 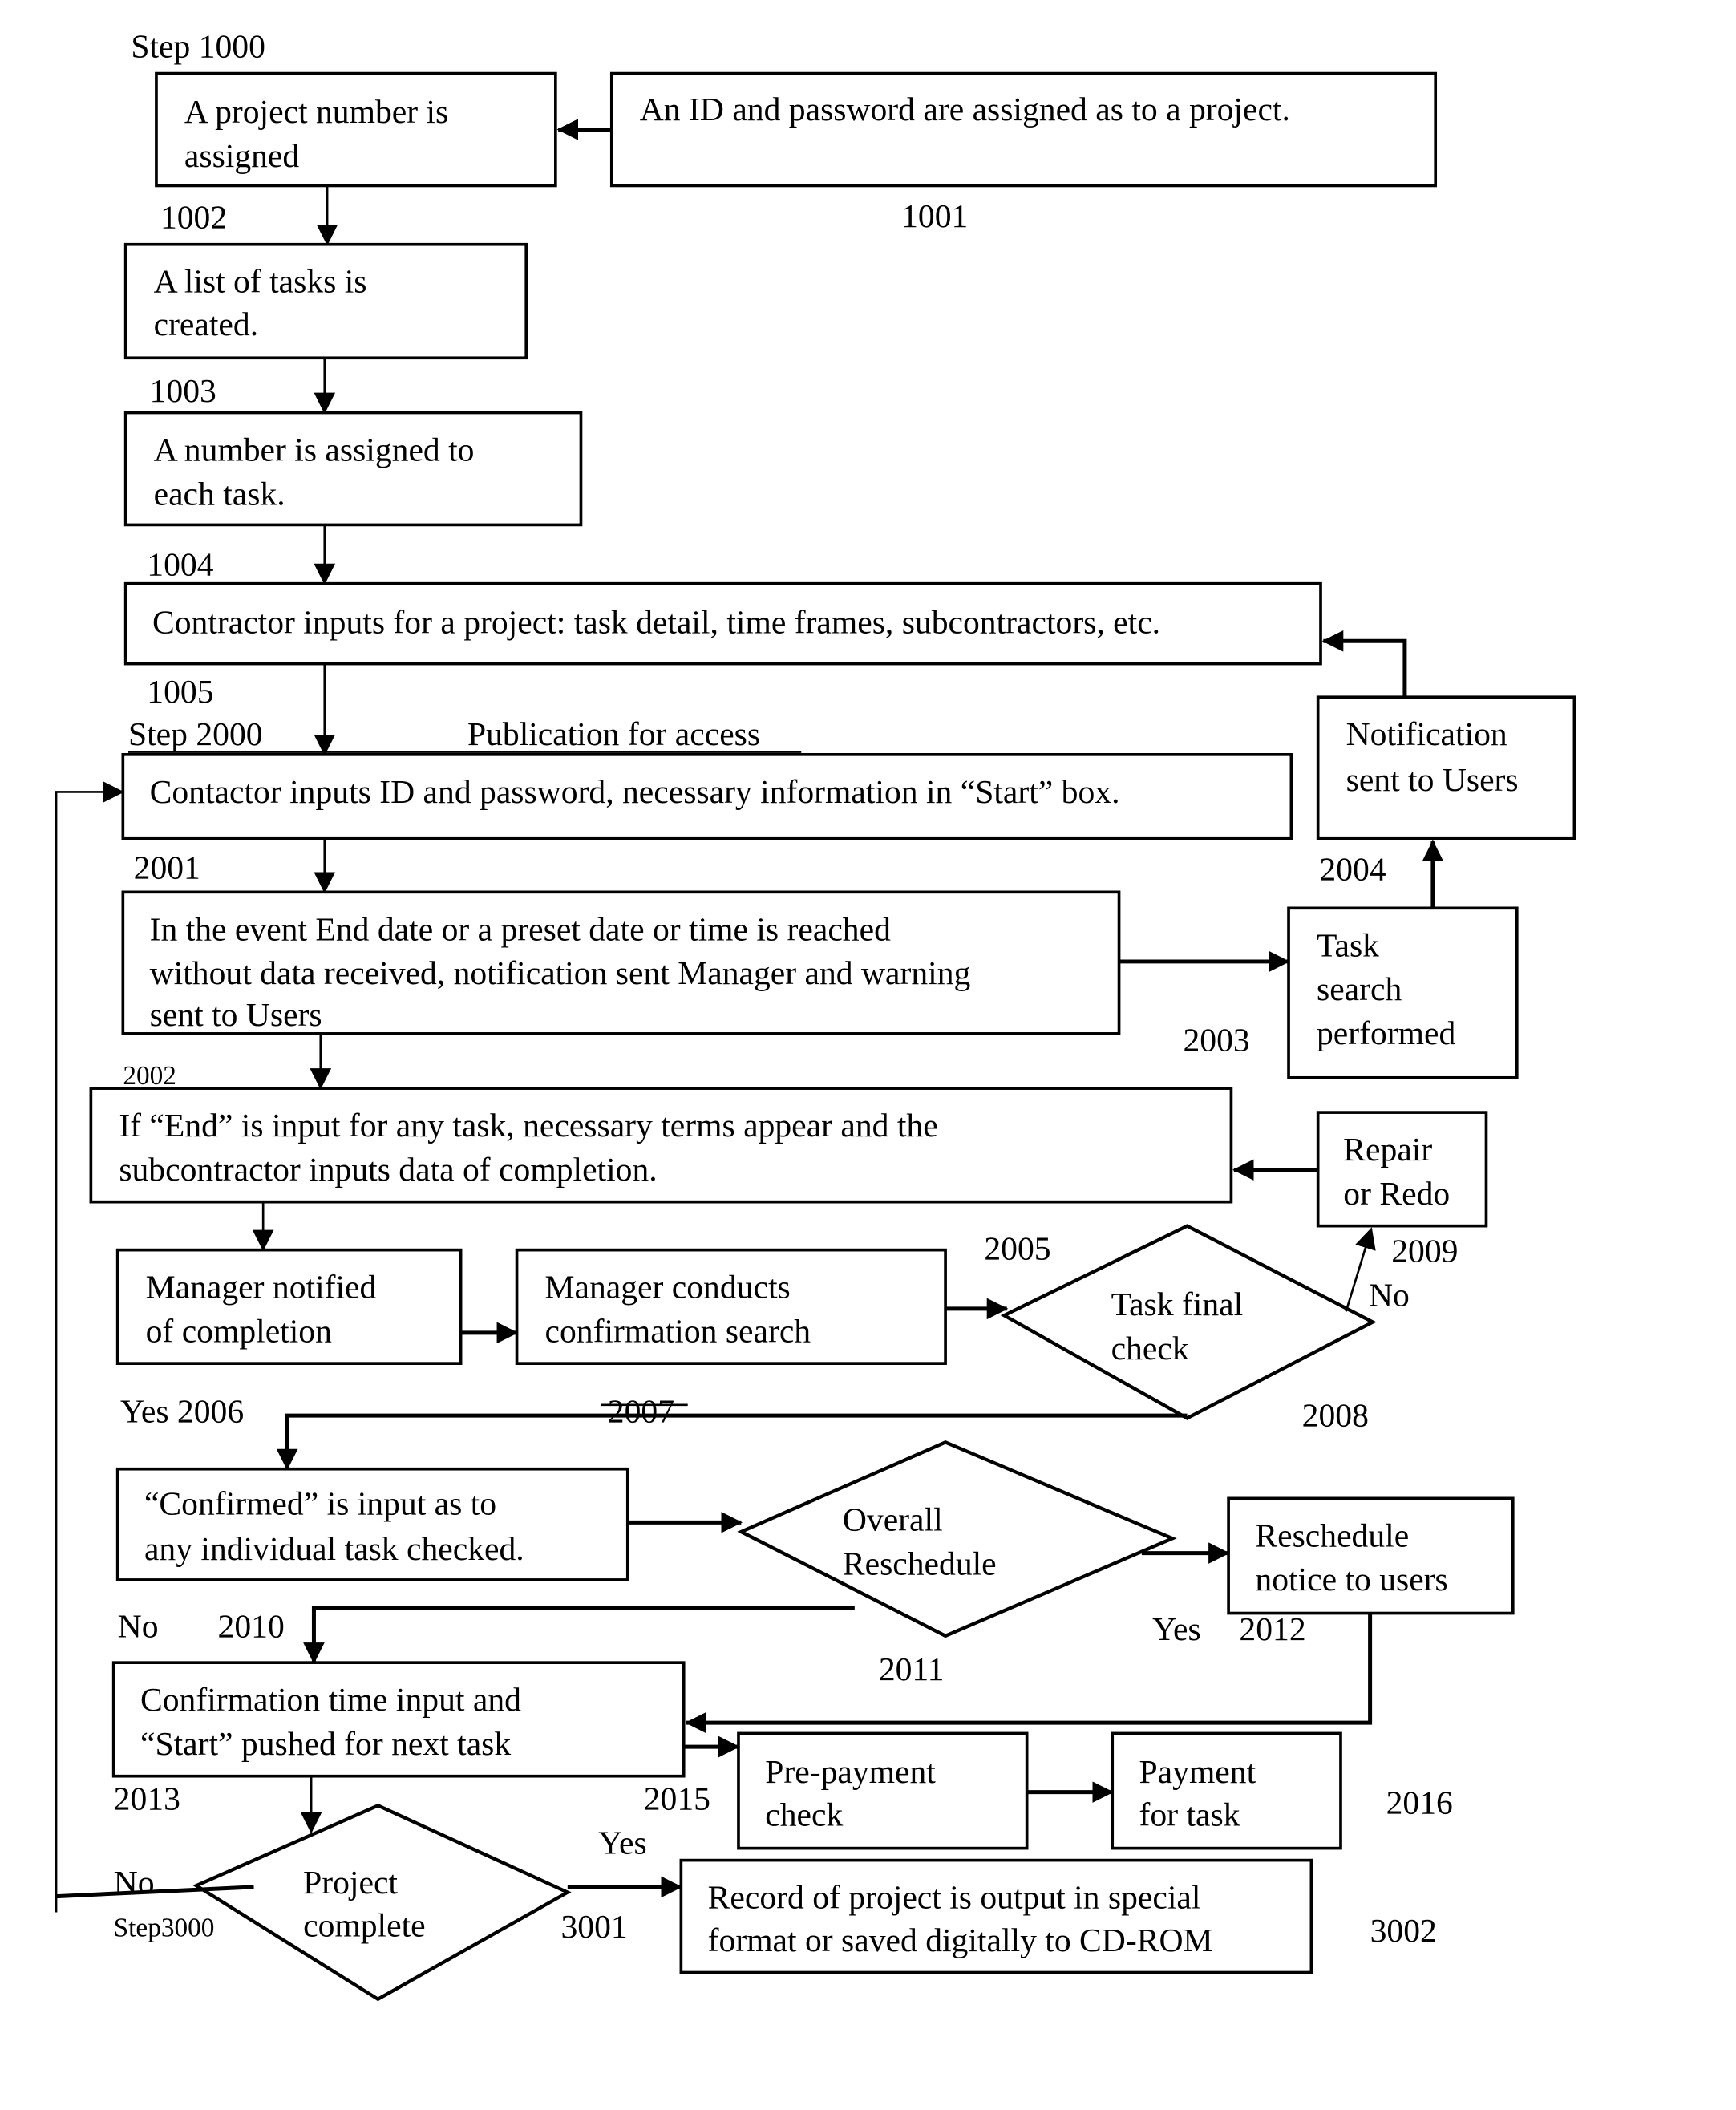 I want to click on label-yes-2012: Yes, so click(x=1176, y=1629).